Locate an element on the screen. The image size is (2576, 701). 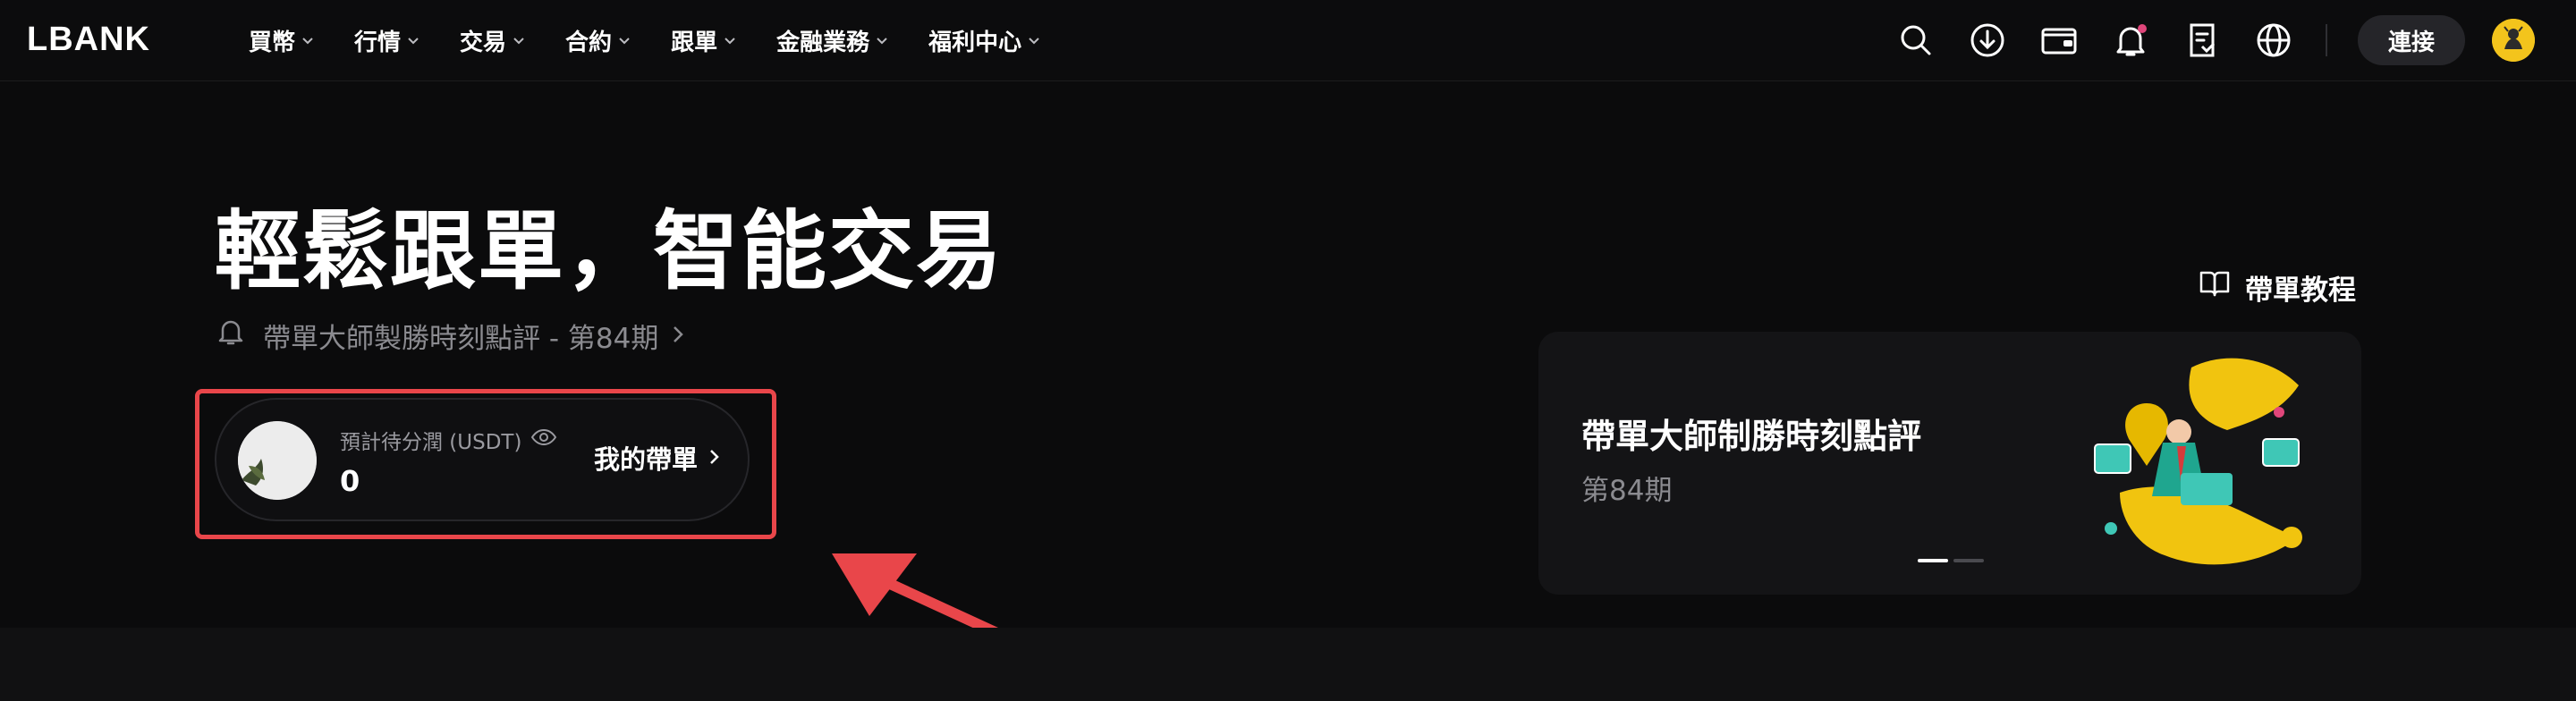
announcement-link: 帶單大師製勝時刻點評 - 第84期 is located at coordinates (450, 335).